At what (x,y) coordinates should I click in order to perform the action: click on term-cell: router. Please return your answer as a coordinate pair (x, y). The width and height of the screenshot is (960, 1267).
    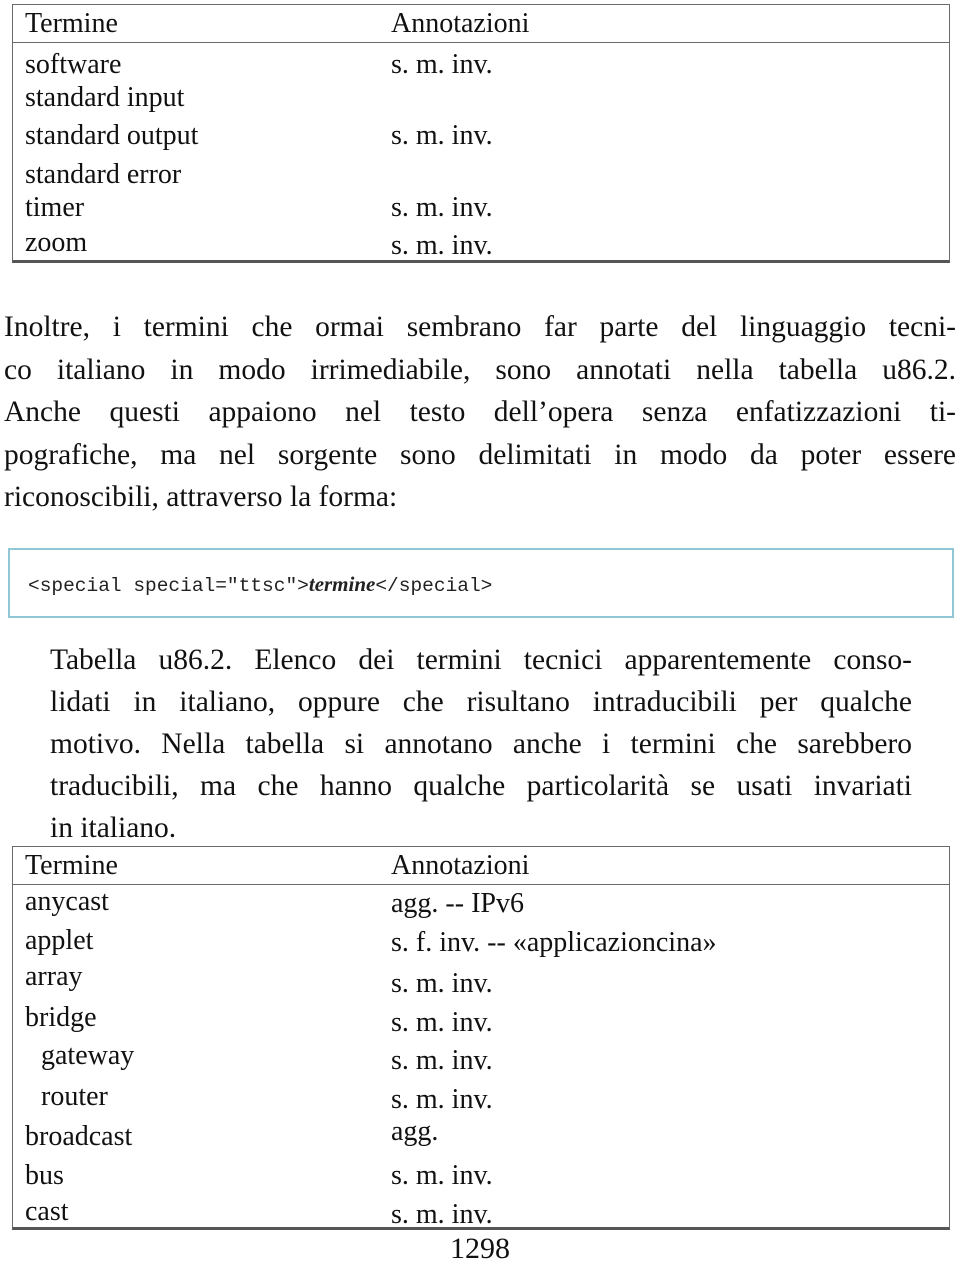
    Looking at the image, I should click on (74, 1096).